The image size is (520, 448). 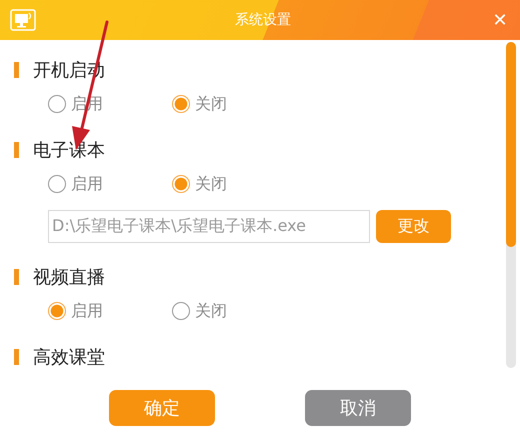 What do you see at coordinates (413, 226) in the screenshot?
I see `change-button: 更改` at bounding box center [413, 226].